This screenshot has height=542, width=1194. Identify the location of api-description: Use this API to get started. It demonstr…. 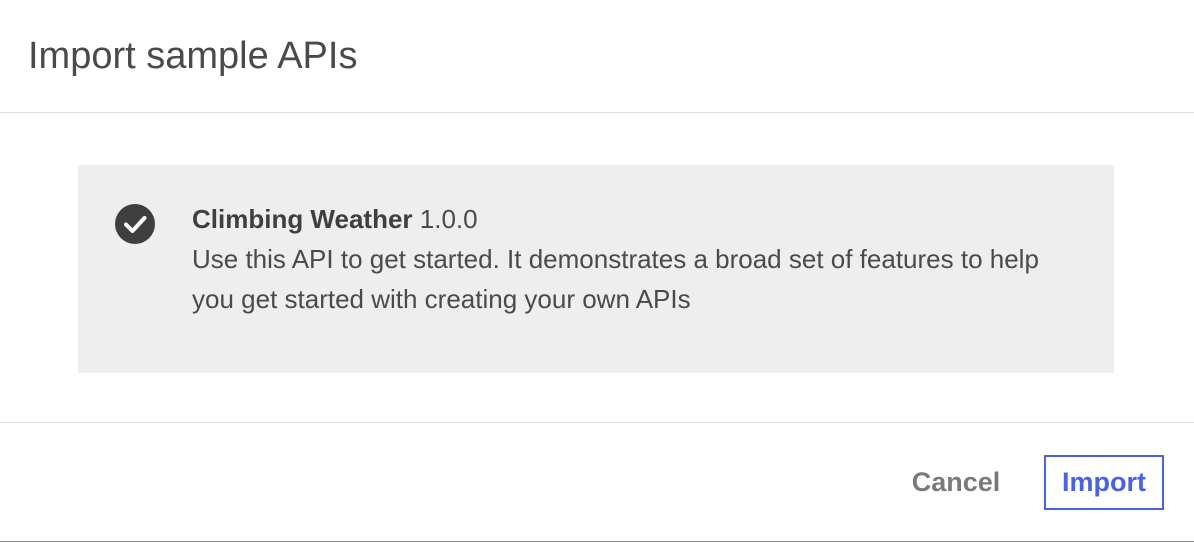
(615, 279).